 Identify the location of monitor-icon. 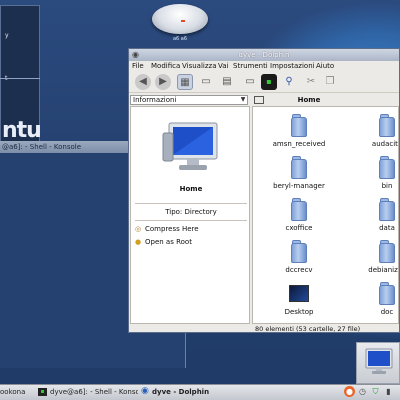
(379, 361).